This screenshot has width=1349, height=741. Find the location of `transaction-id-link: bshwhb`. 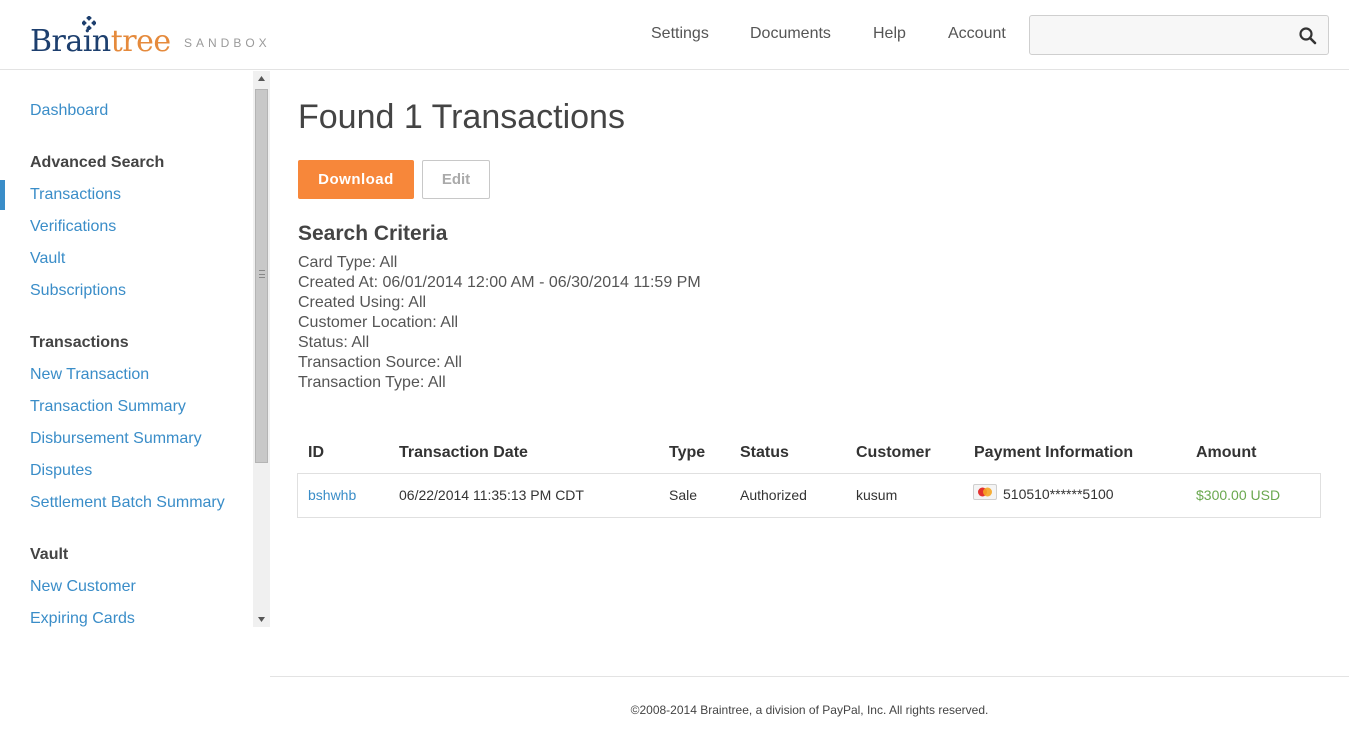

transaction-id-link: bshwhb is located at coordinates (332, 495).